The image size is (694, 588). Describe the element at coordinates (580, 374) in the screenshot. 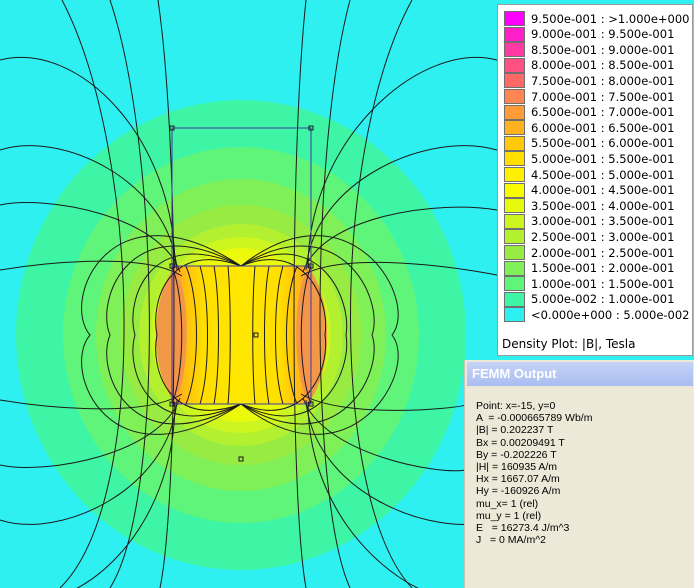

I see `output-window-title: FEMM Output` at that location.